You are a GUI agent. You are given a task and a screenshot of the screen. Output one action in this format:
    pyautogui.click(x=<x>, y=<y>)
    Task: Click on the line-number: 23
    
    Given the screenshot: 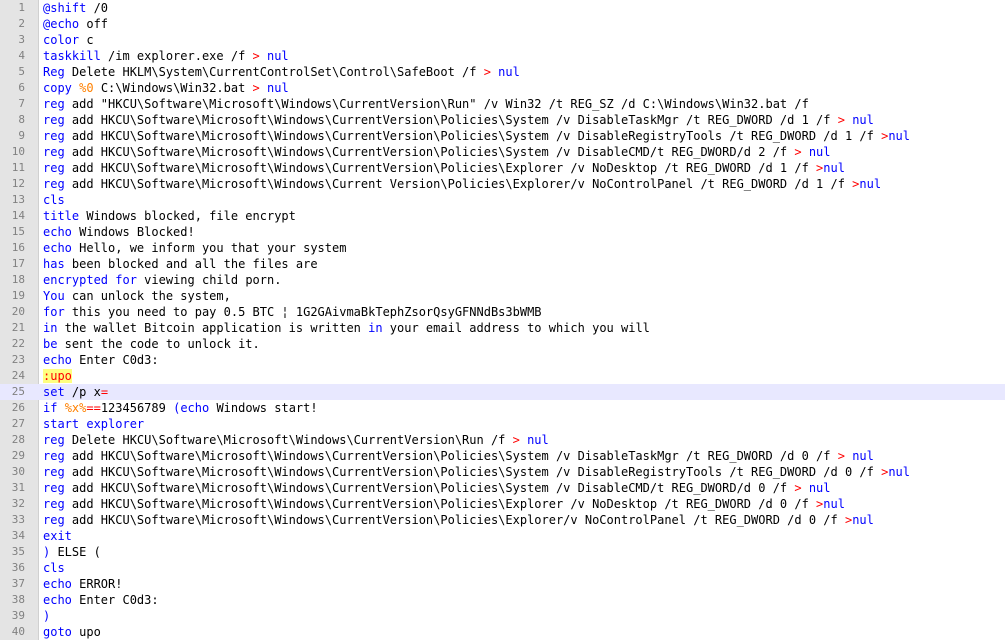 What is the action you would take?
    pyautogui.click(x=18, y=359)
    